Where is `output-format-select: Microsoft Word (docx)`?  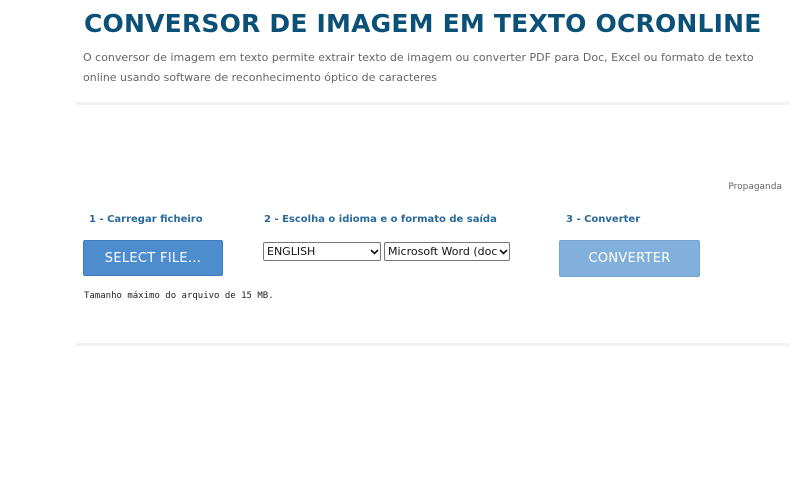
output-format-select: Microsoft Word (docx) is located at coordinates (447, 251).